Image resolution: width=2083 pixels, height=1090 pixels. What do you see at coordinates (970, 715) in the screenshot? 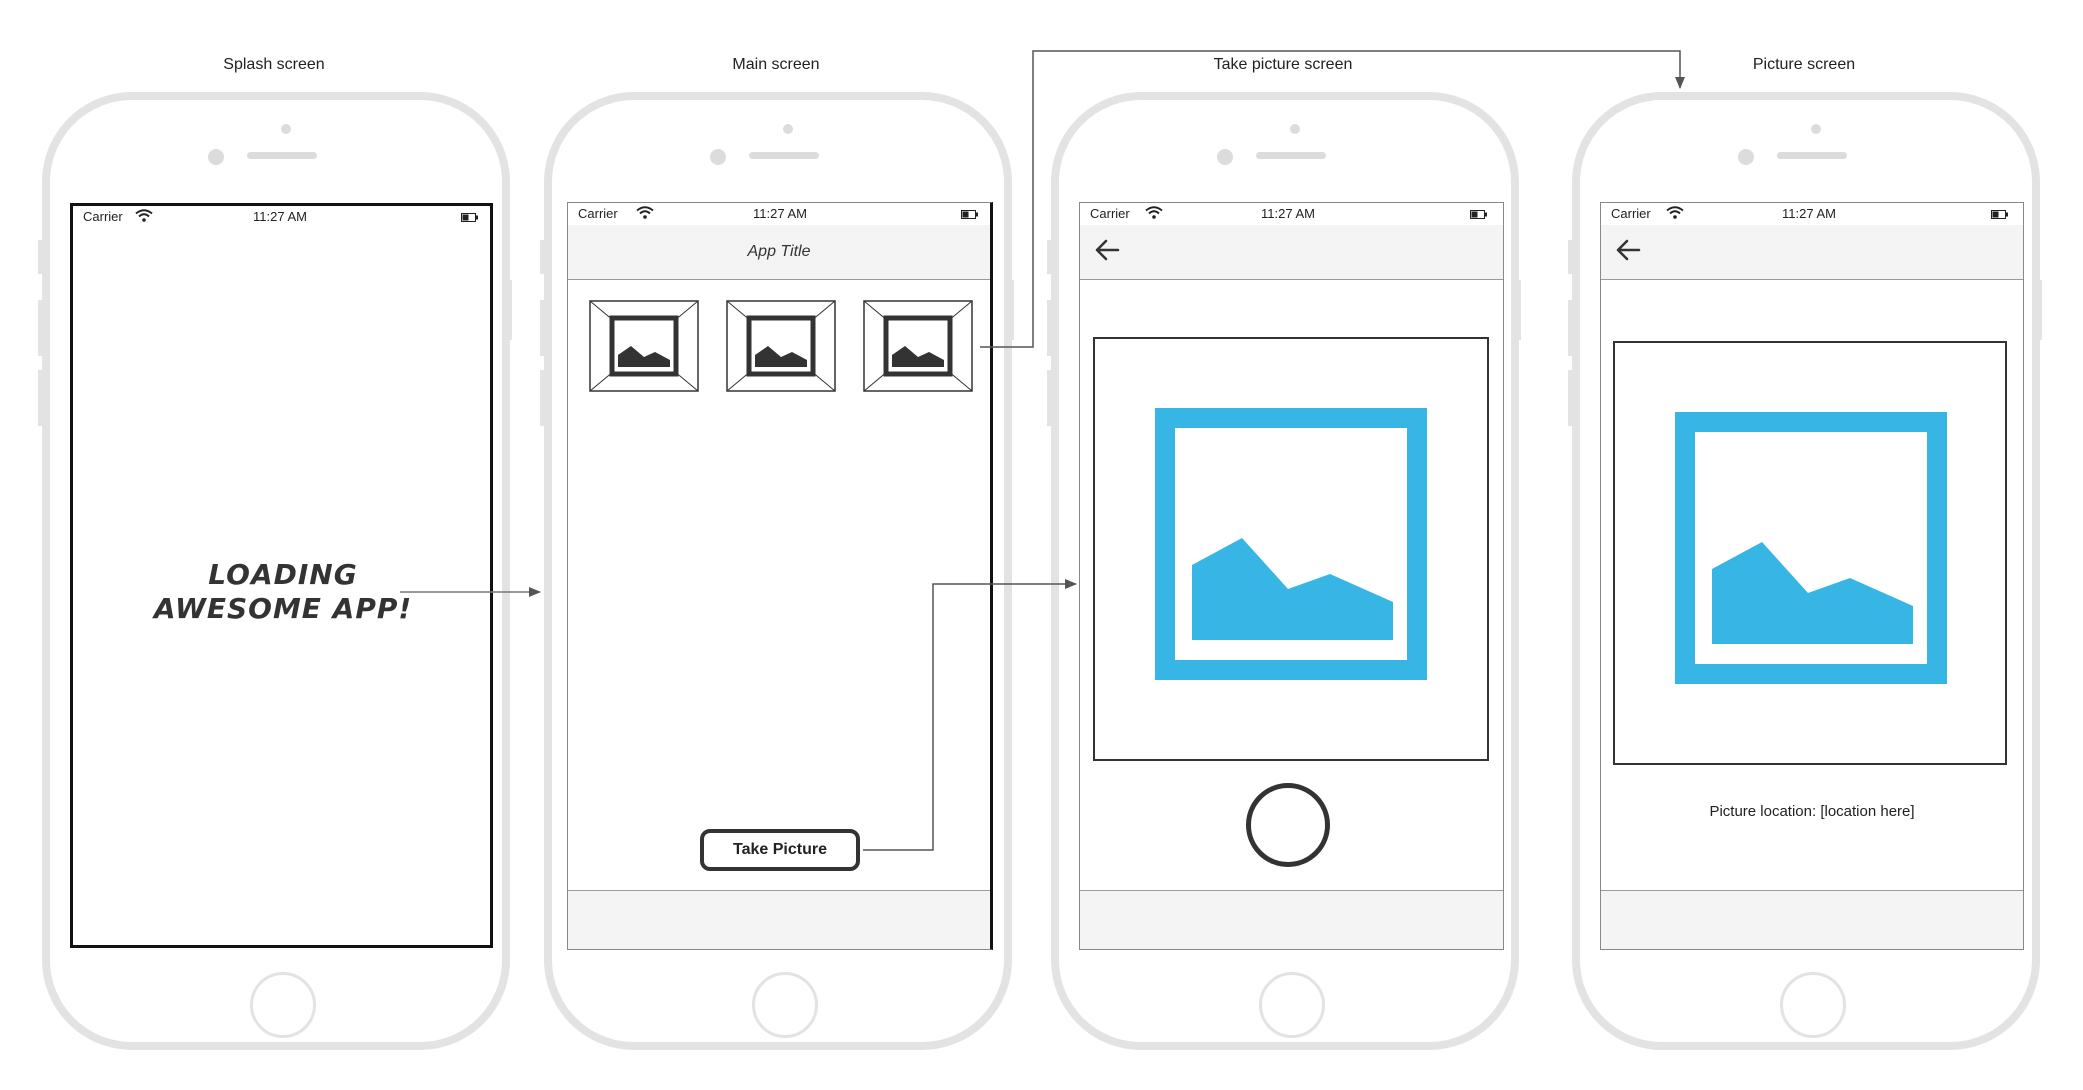
I see `take-picture-button-to-camera-arrow` at bounding box center [970, 715].